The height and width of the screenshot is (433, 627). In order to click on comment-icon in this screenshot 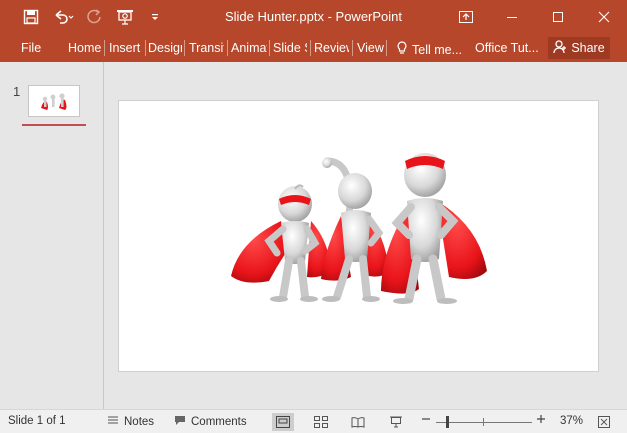, I will do `click(180, 422)`.